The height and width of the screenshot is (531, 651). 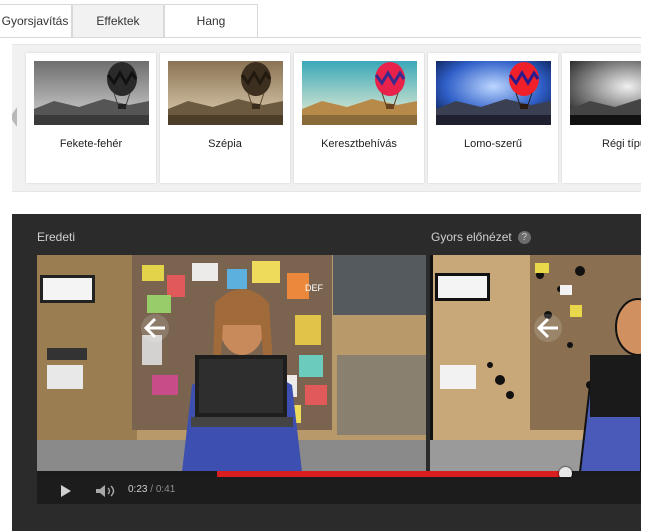 I want to click on preview-video, so click(x=535, y=363).